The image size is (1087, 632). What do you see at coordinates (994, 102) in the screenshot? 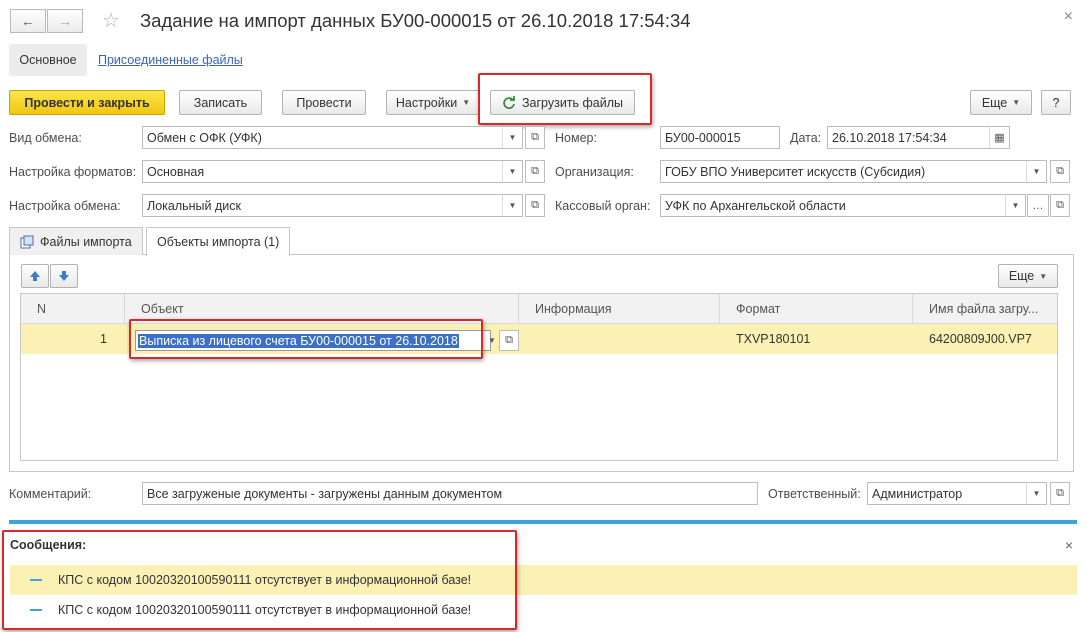
I see `more-label: Еще` at bounding box center [994, 102].